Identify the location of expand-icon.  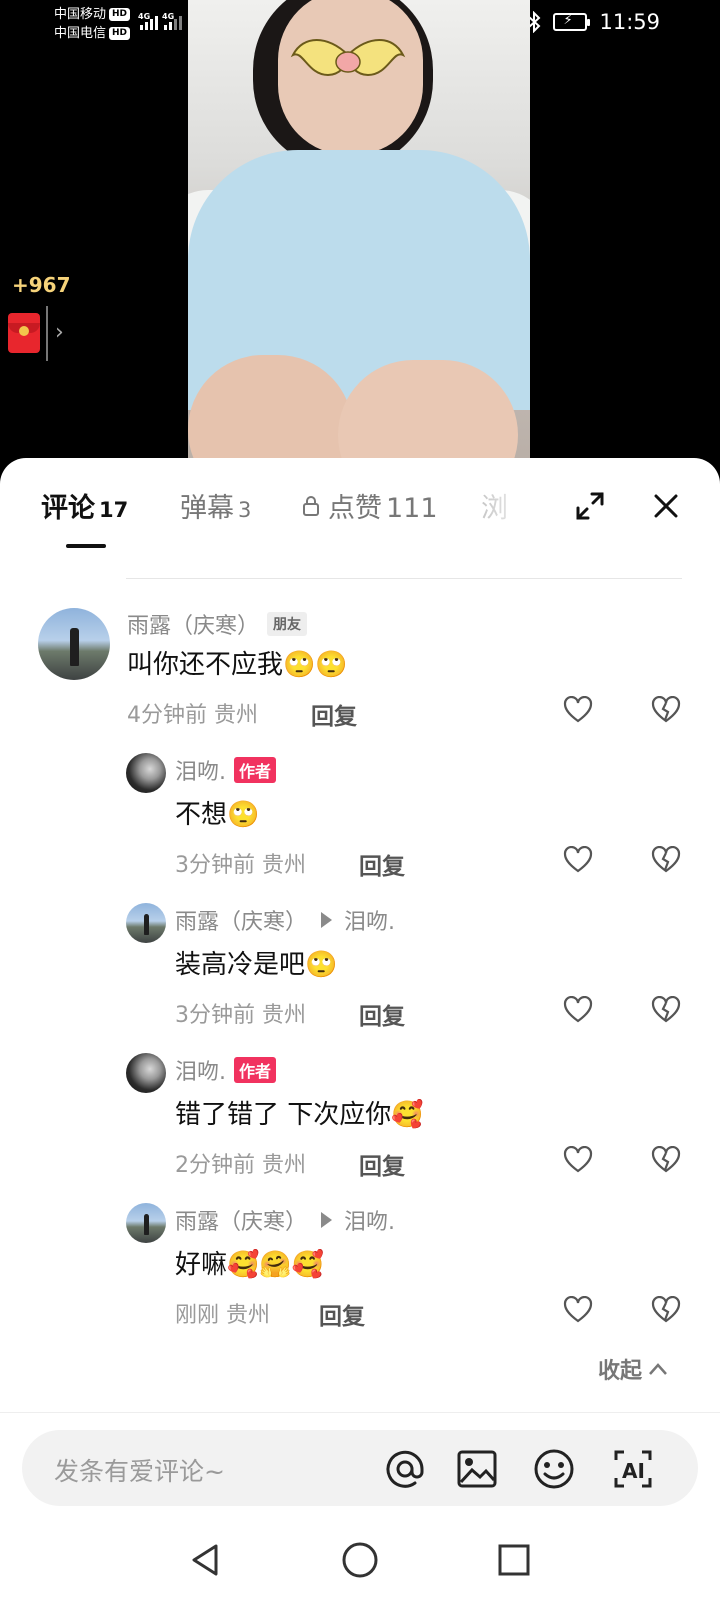
(590, 506).